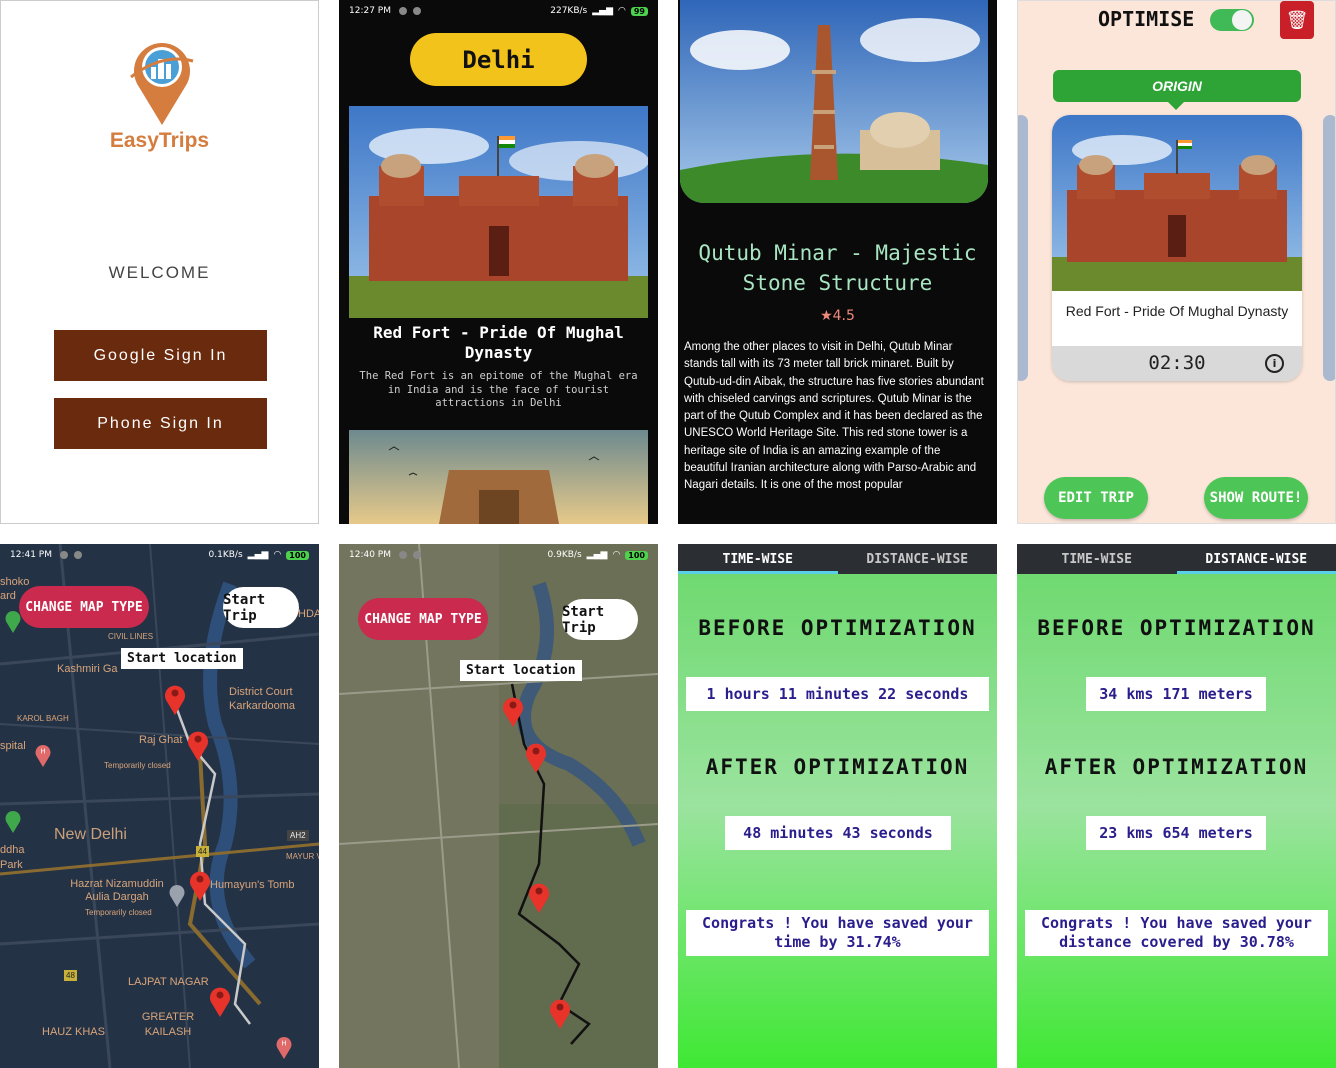  Describe the element at coordinates (1177, 90) in the screenshot. I see `origin-label: ORIGIN` at that location.